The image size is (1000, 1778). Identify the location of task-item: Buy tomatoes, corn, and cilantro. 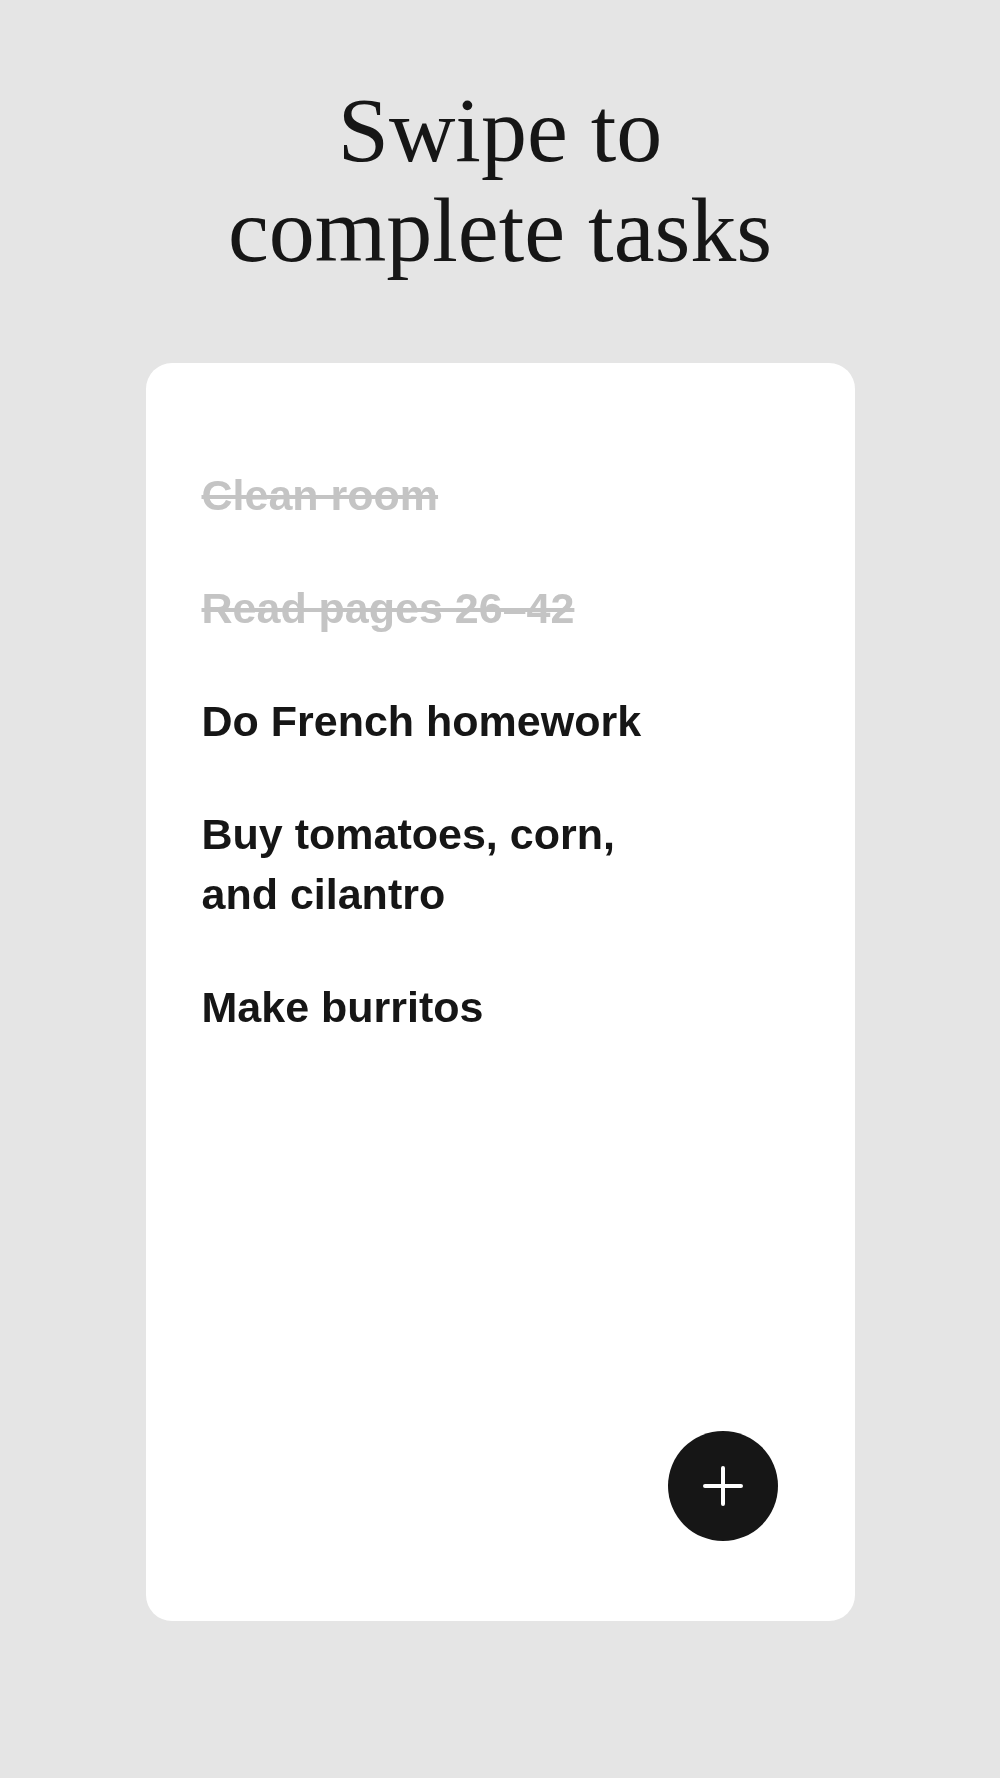
(441, 864).